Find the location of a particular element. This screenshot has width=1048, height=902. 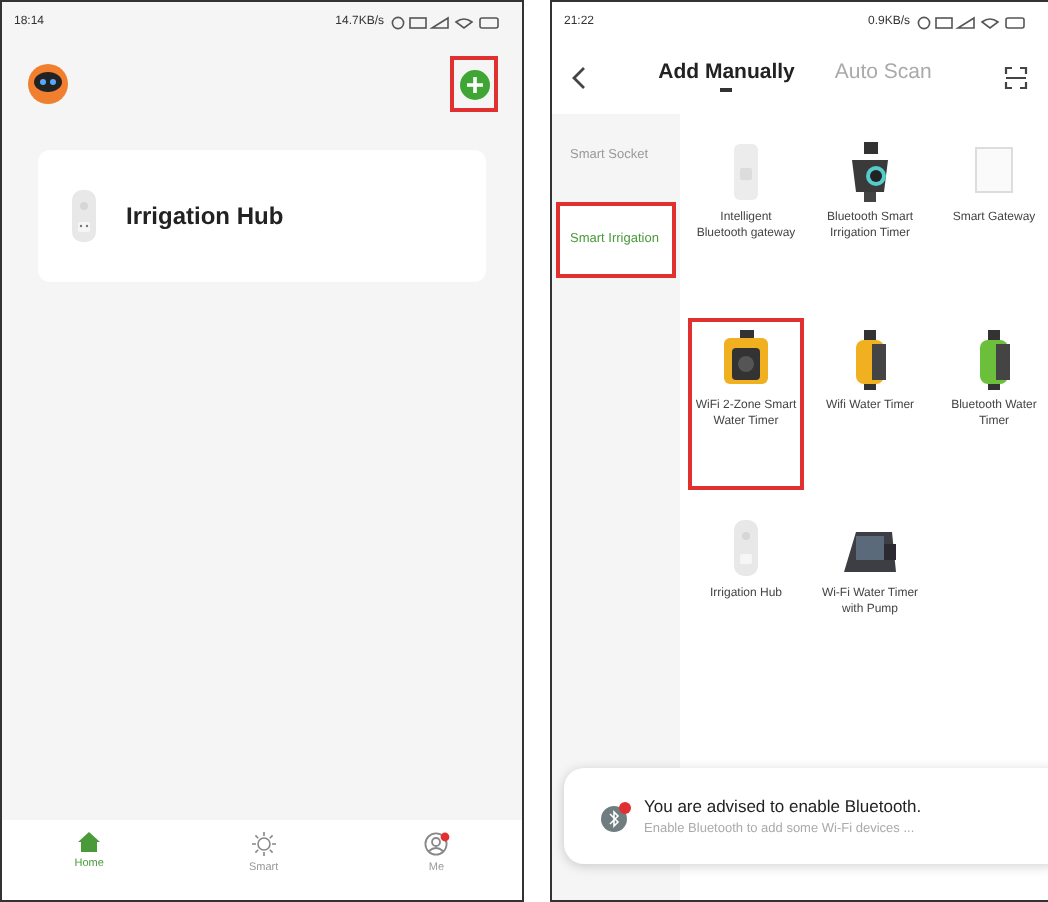

add-button is located at coordinates (474, 84).